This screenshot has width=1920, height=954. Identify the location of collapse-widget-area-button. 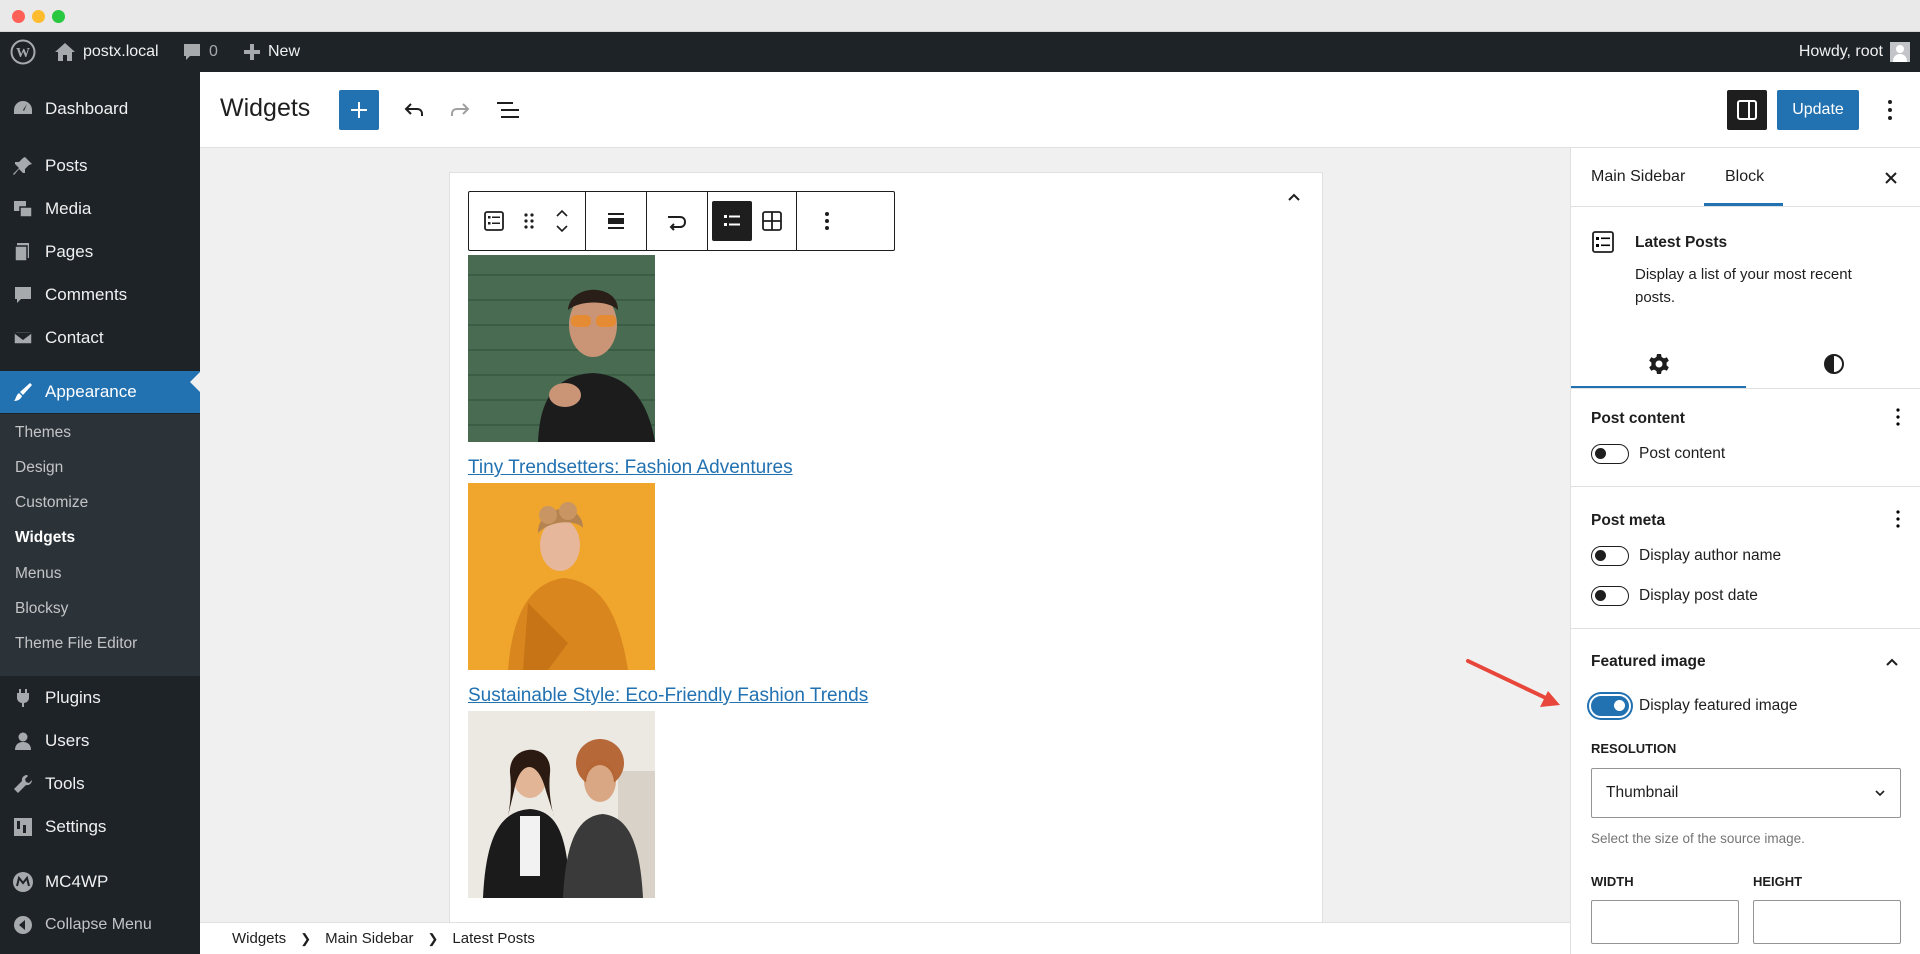
(1294, 197).